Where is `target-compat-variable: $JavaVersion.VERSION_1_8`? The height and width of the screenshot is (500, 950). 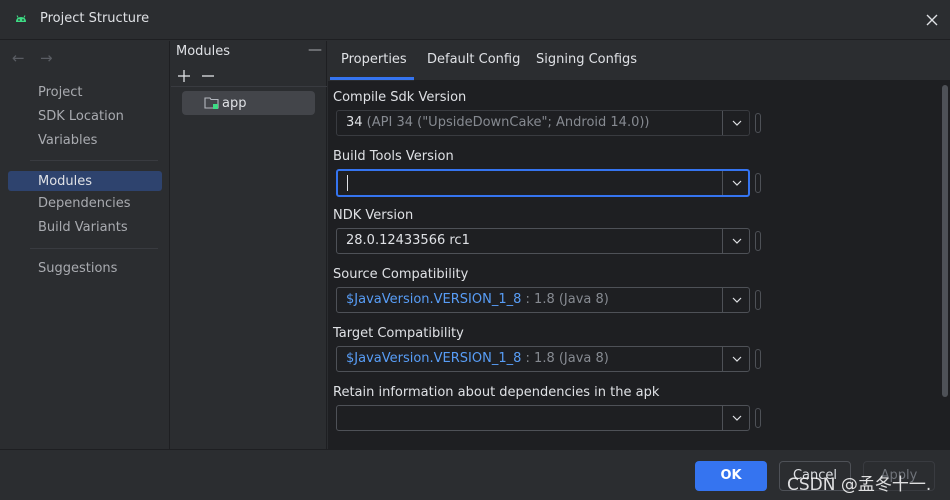 target-compat-variable: $JavaVersion.VERSION_1_8 is located at coordinates (434, 358).